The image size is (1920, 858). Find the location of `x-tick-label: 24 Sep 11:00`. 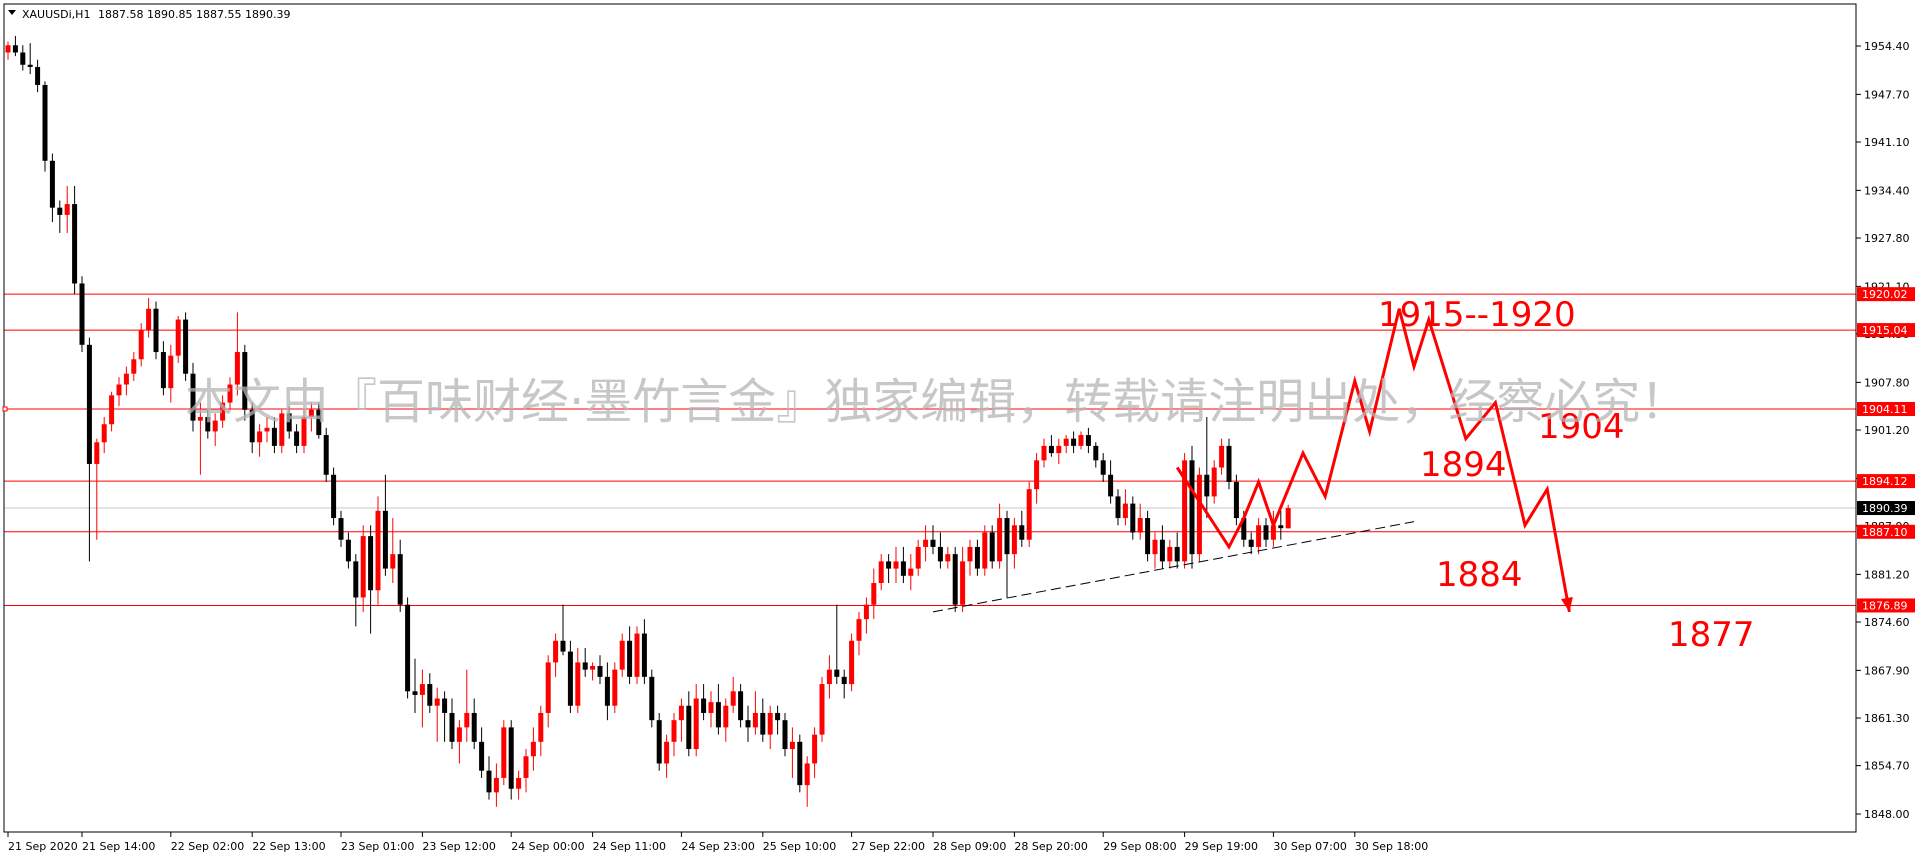

x-tick-label: 24 Sep 11:00 is located at coordinates (629, 846).